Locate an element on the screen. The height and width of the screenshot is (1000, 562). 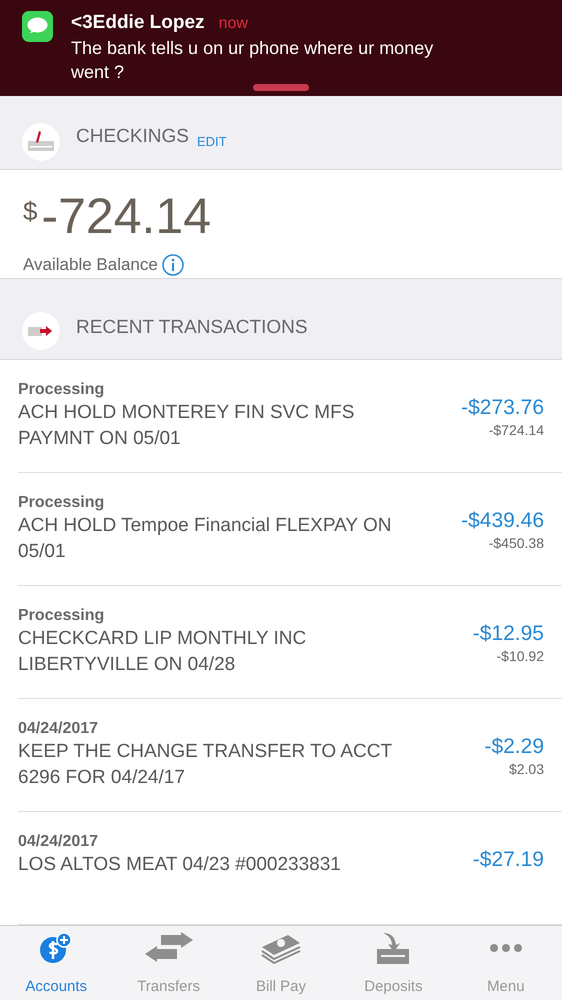
transaction-amount: -$439.46 is located at coordinates (502, 521).